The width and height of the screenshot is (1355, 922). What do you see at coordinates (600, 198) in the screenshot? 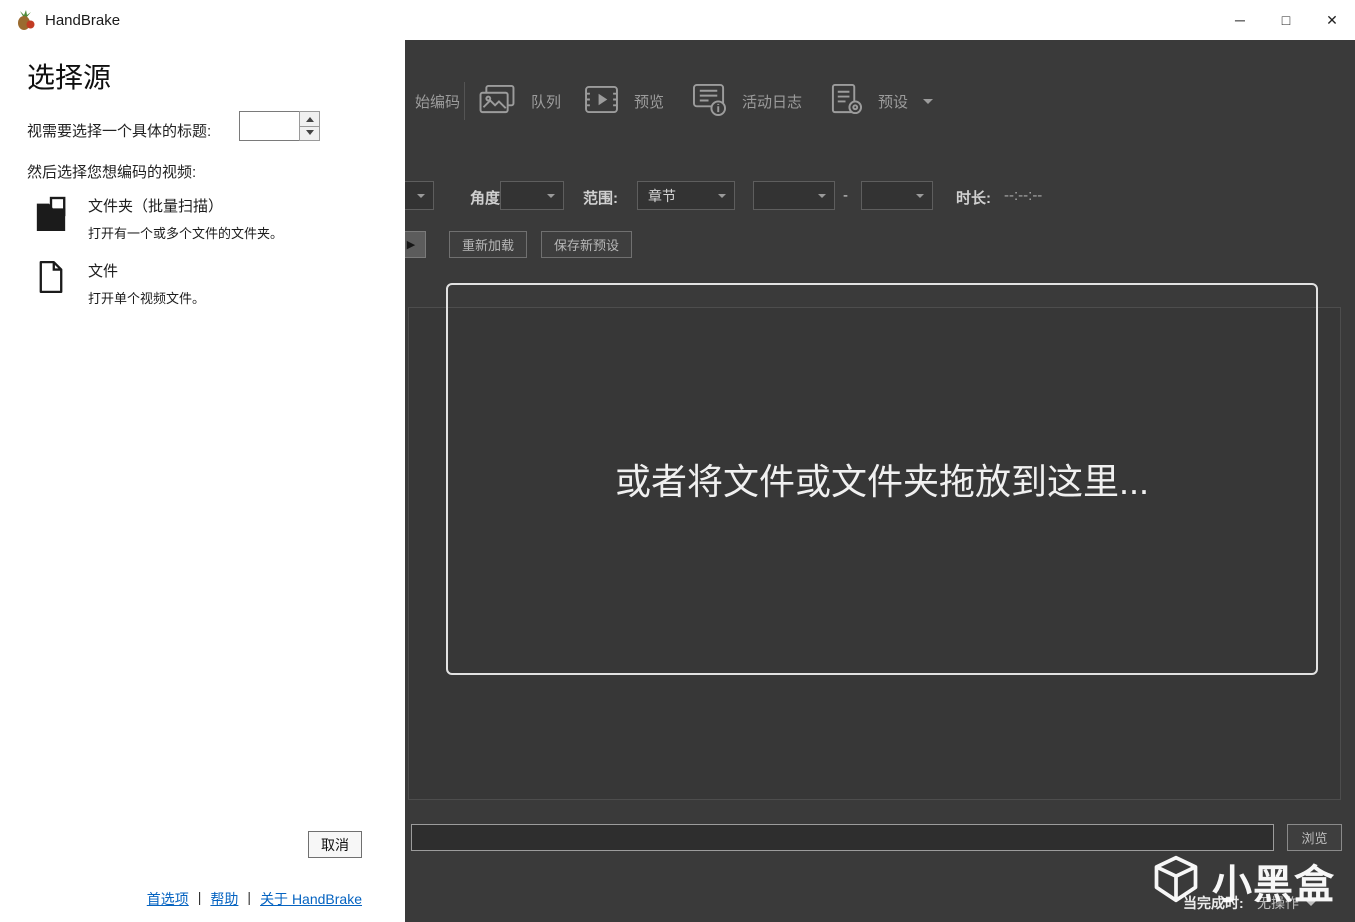
I see `range-label: 范围:` at bounding box center [600, 198].